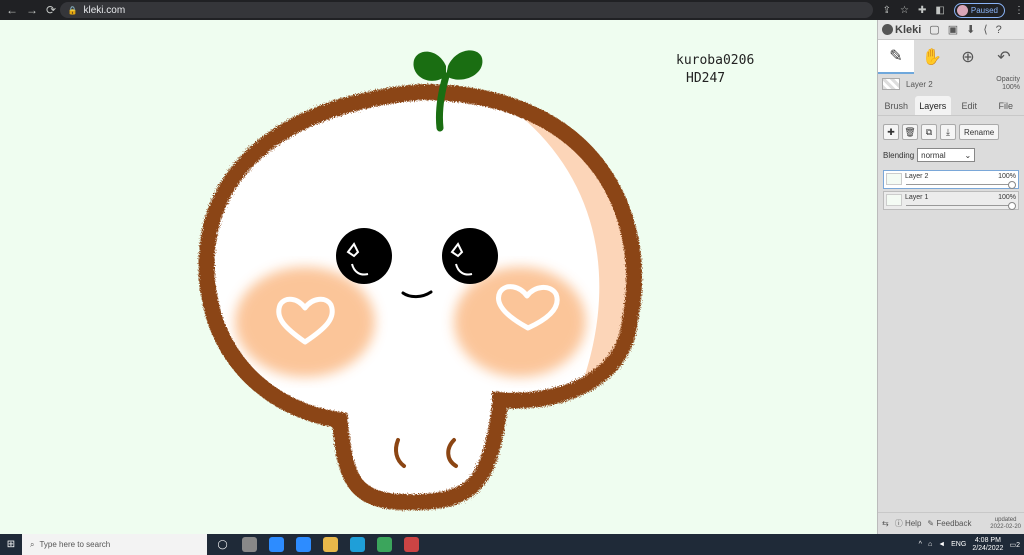 The image size is (1024, 555). What do you see at coordinates (1014, 545) in the screenshot?
I see `notification-icon: ▭2` at bounding box center [1014, 545].